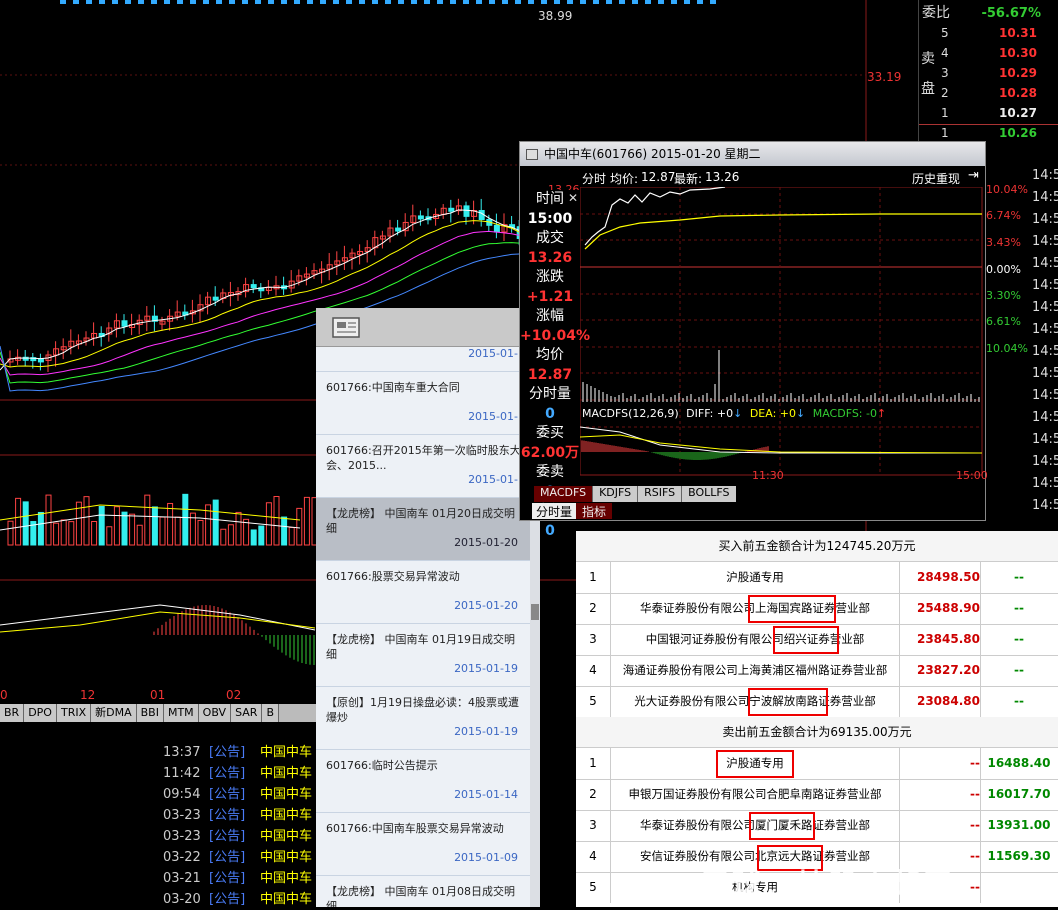 The height and width of the screenshot is (910, 1058). What do you see at coordinates (150, 713) in the screenshot?
I see `tab-bbi: BBI` at bounding box center [150, 713].